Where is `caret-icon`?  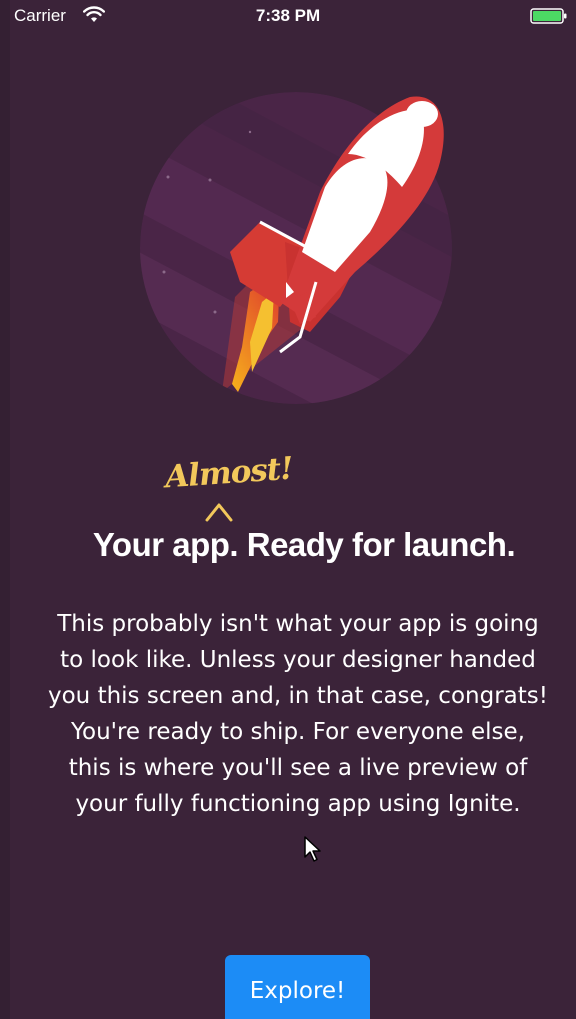 caret-icon is located at coordinates (219, 512).